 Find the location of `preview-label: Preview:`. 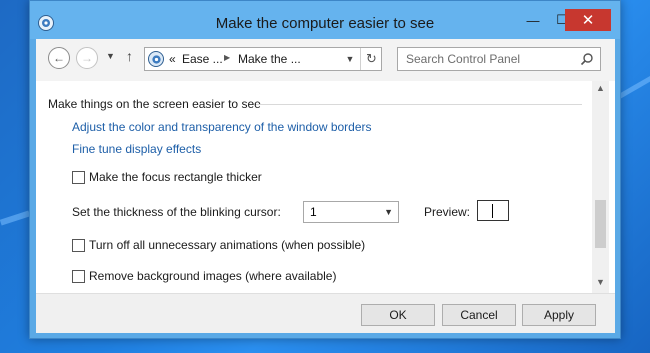

preview-label: Preview: is located at coordinates (447, 212).